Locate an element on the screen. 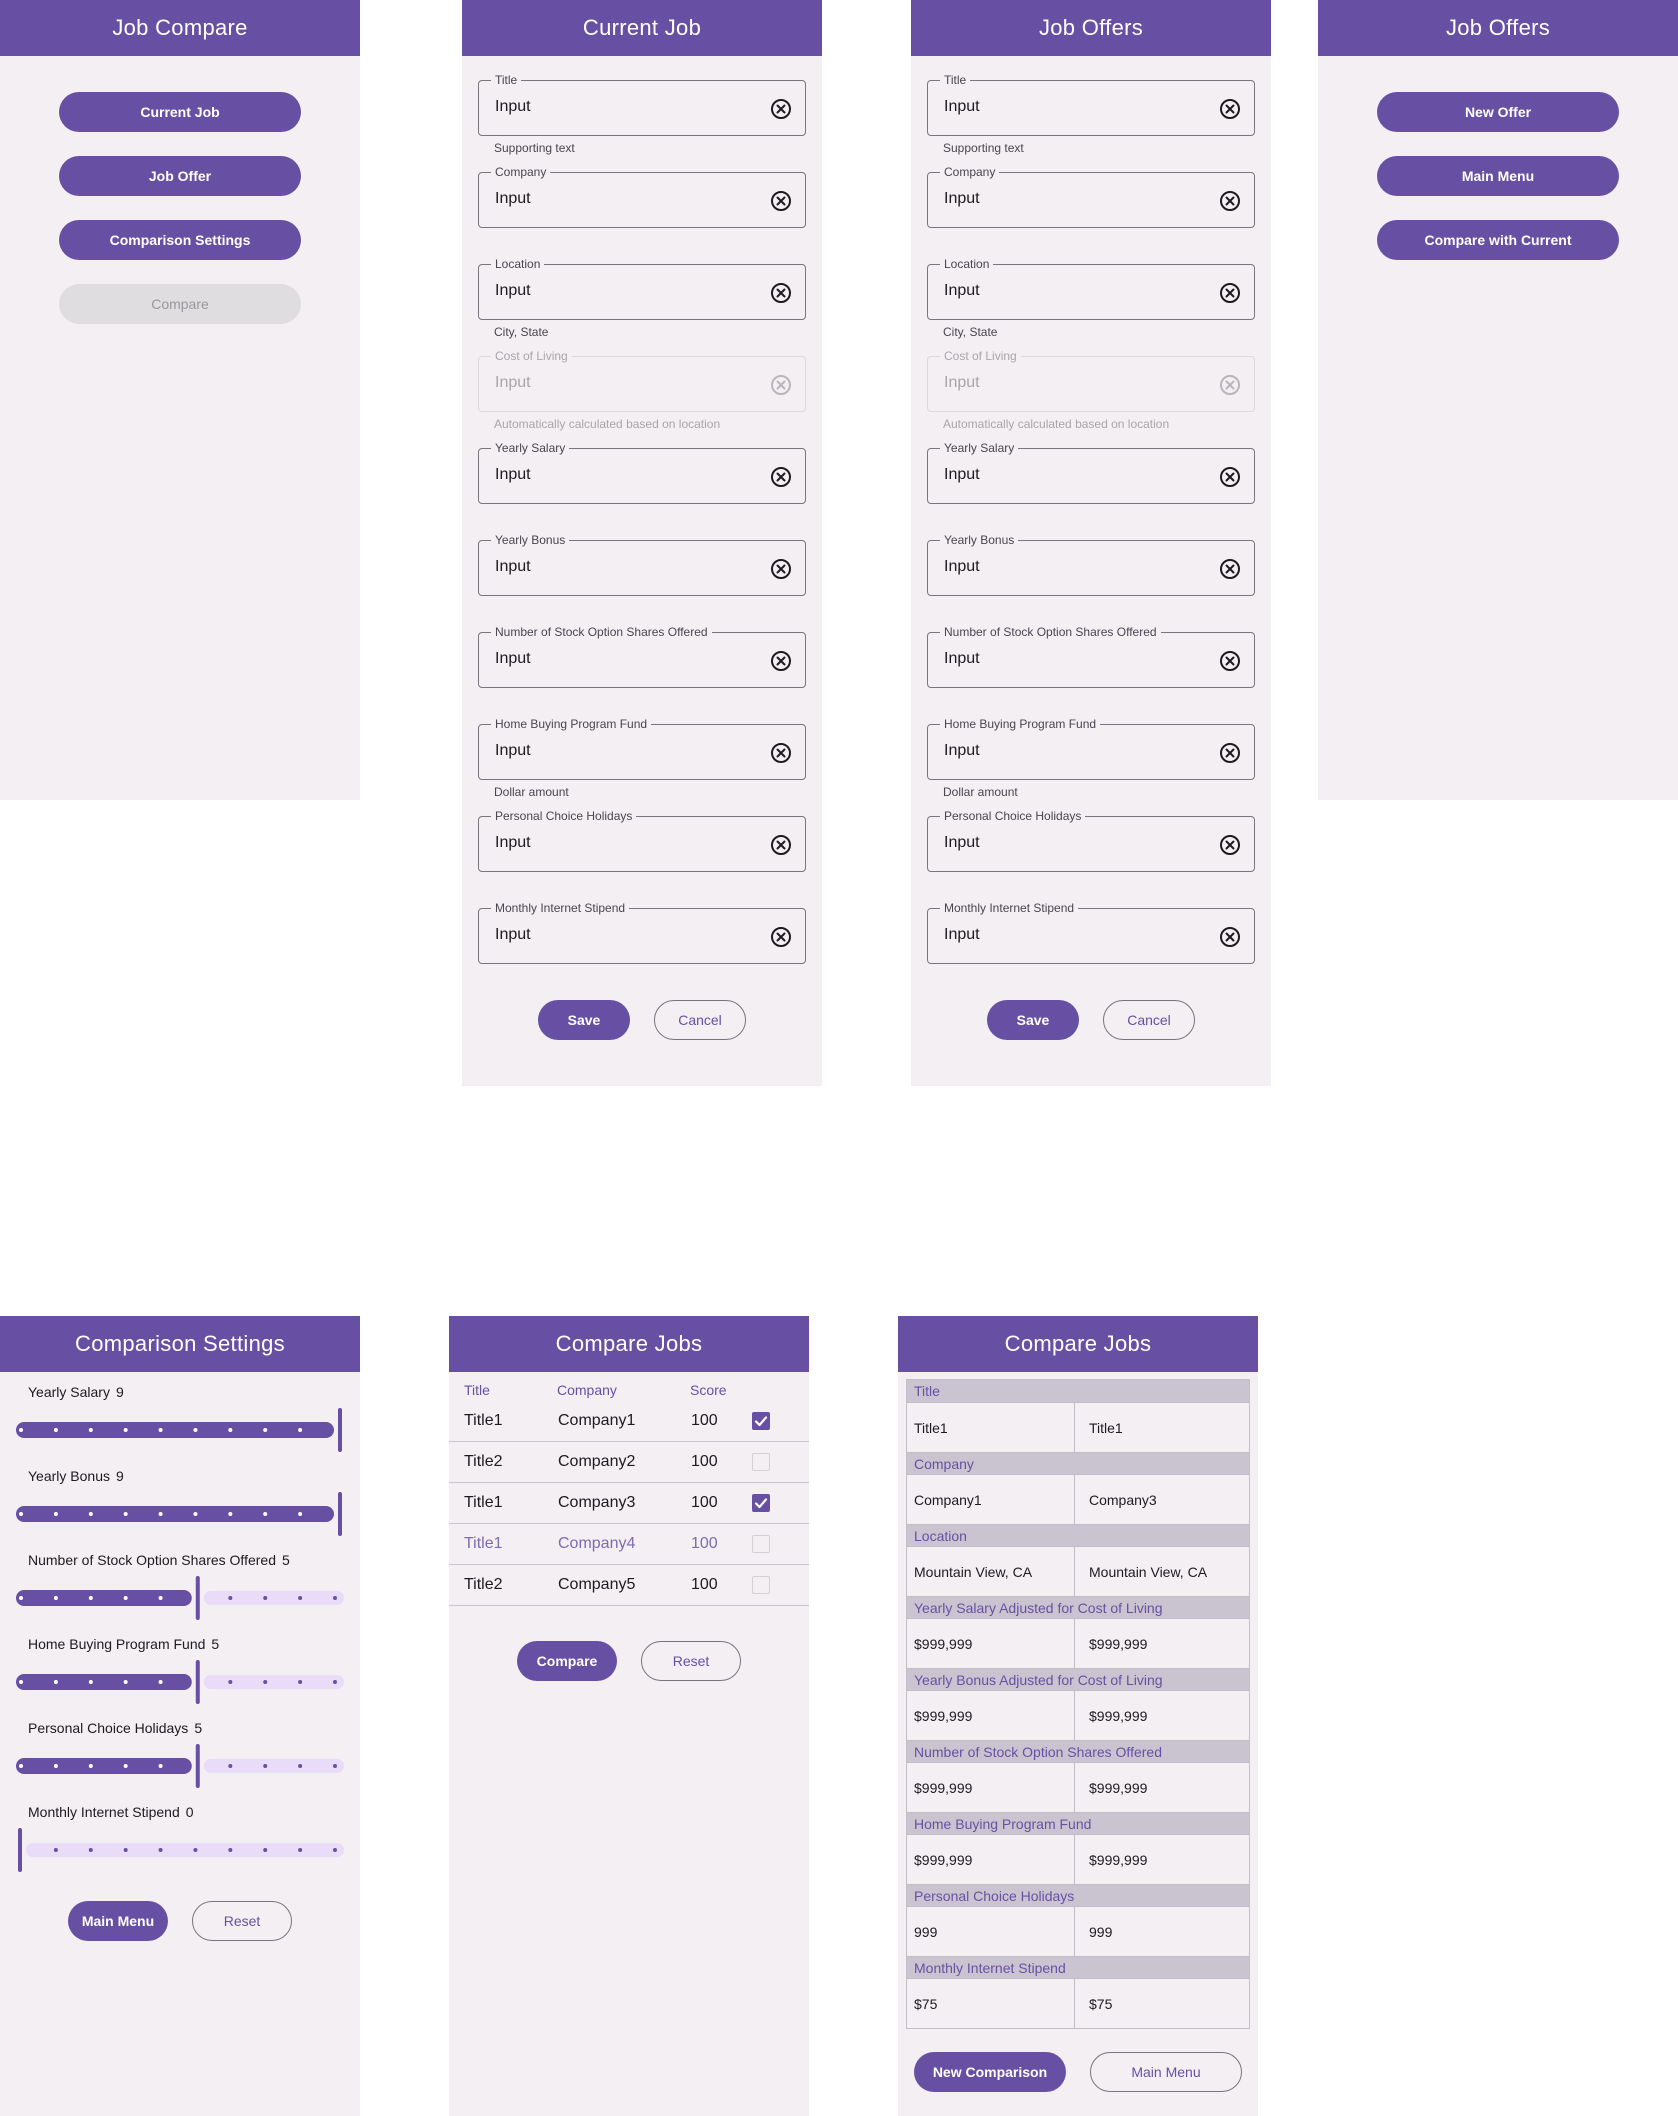 This screenshot has width=1678, height=2116. slider-tick is located at coordinates (265, 1514).